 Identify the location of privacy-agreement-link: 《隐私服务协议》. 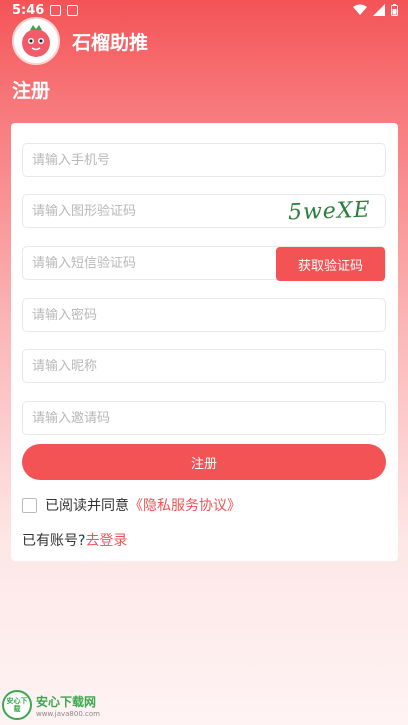
(185, 505).